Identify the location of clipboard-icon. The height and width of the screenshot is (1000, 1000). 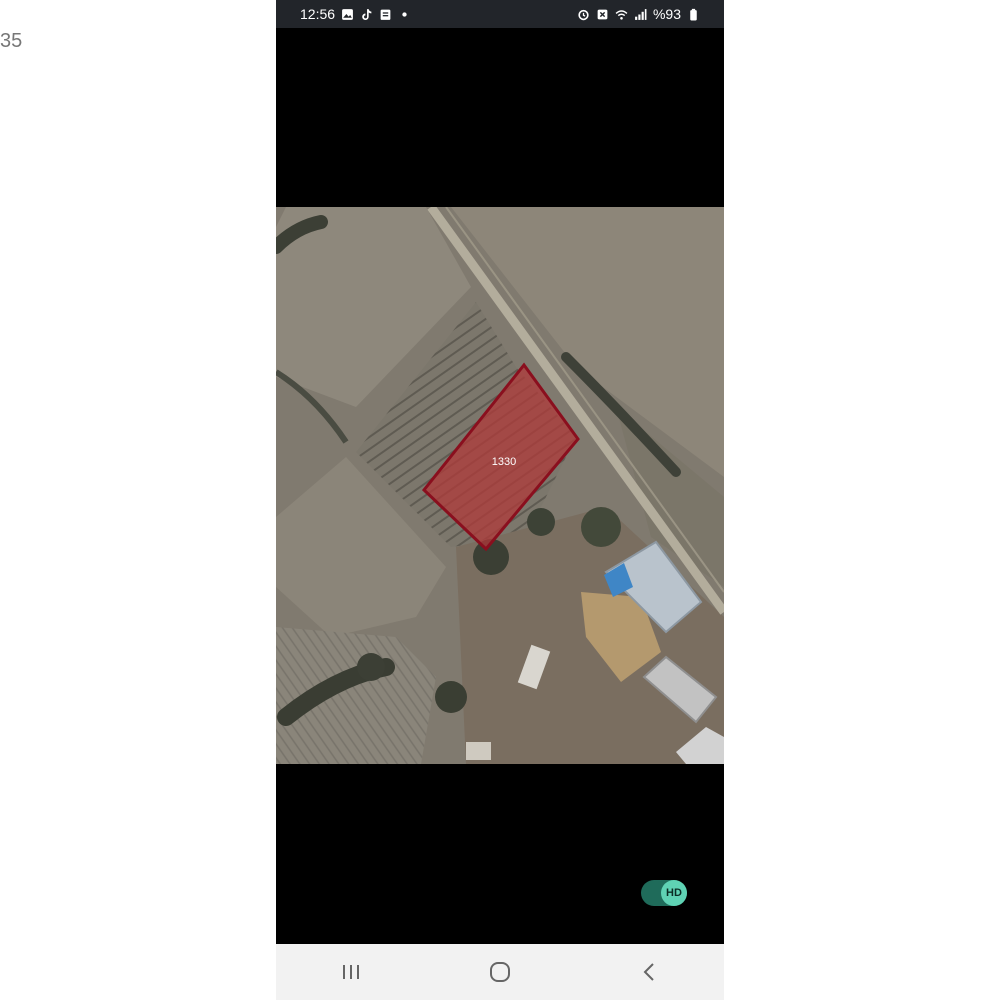
(385, 14).